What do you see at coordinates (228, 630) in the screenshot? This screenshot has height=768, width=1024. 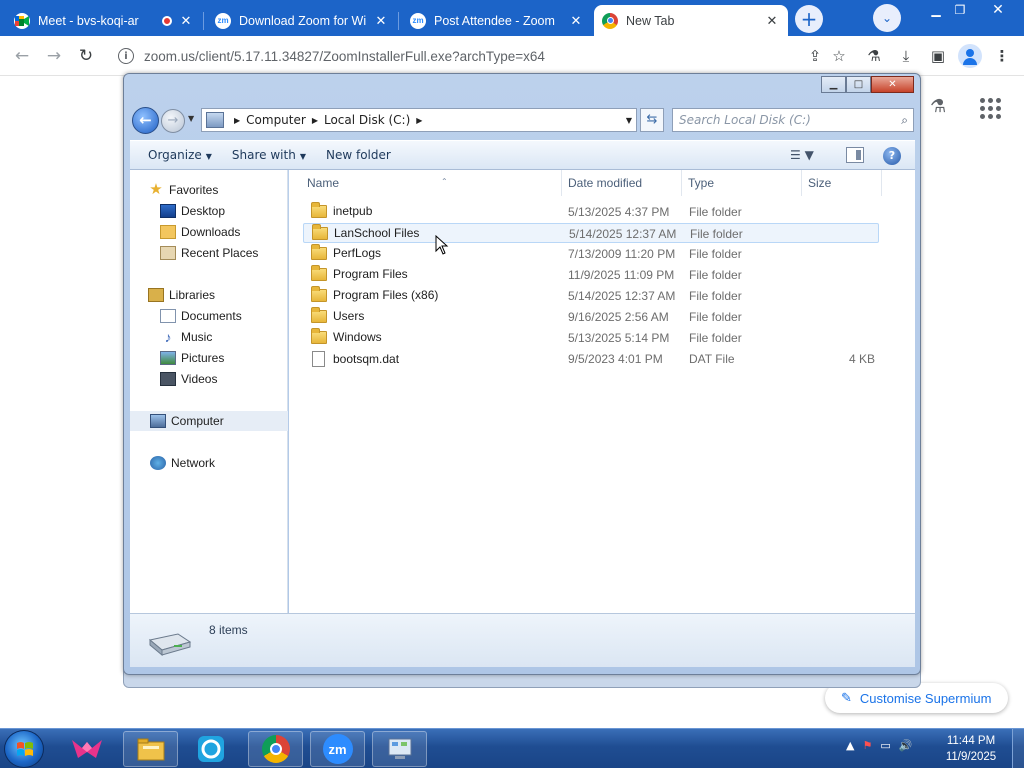 I see `item-count: 8 items` at bounding box center [228, 630].